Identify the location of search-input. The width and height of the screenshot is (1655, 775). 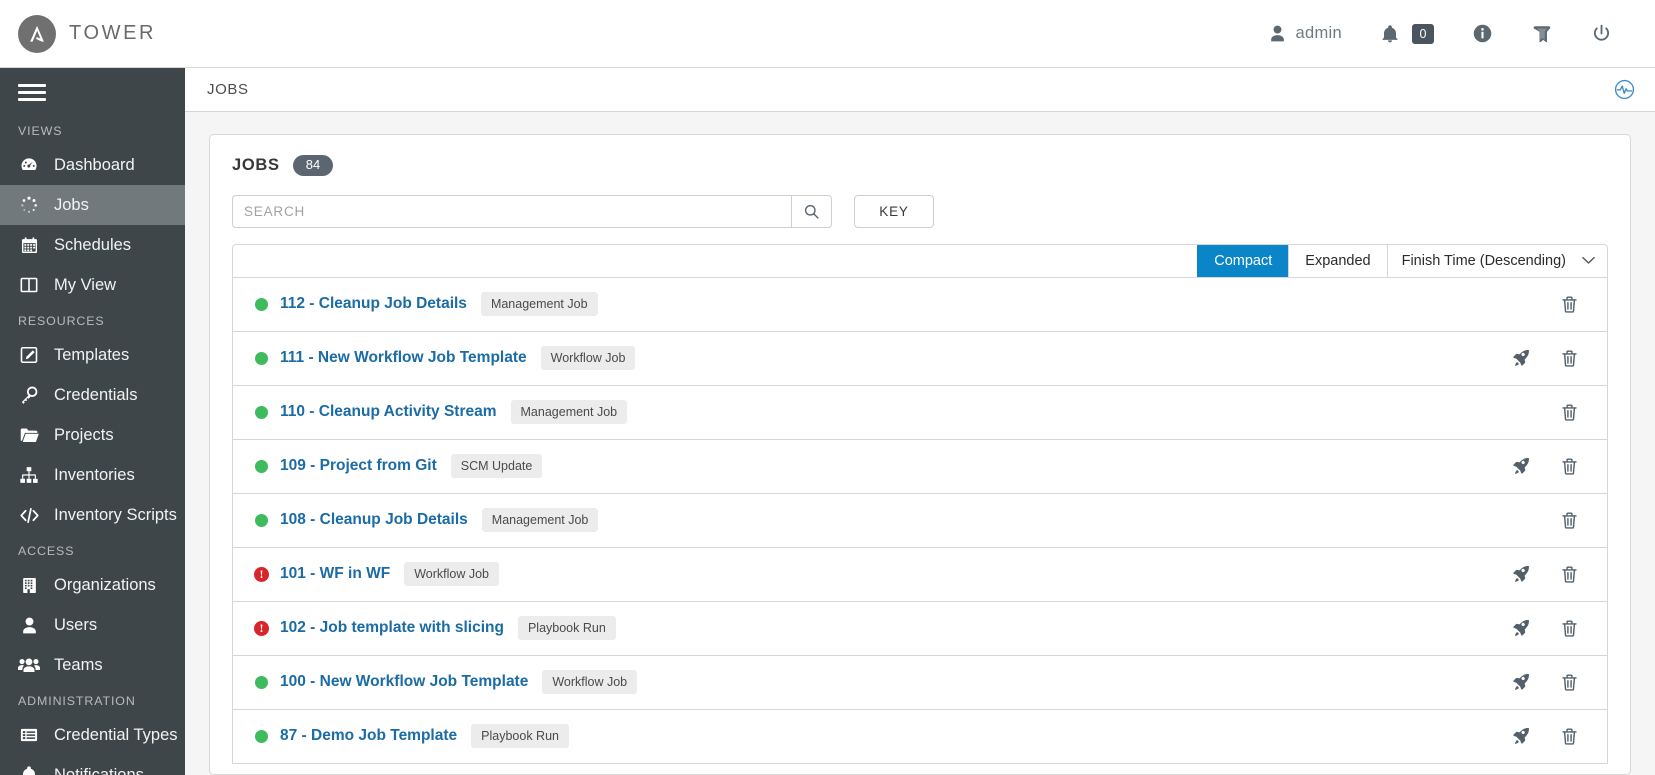
(511, 211).